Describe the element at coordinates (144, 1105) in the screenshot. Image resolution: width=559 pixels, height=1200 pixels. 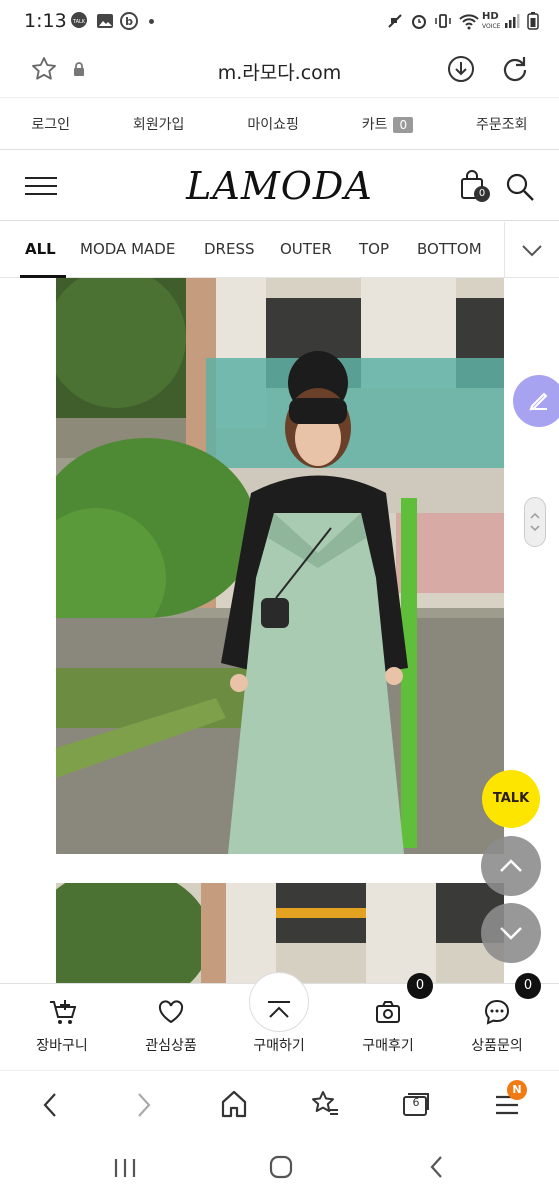
I see `forward-icon` at that location.